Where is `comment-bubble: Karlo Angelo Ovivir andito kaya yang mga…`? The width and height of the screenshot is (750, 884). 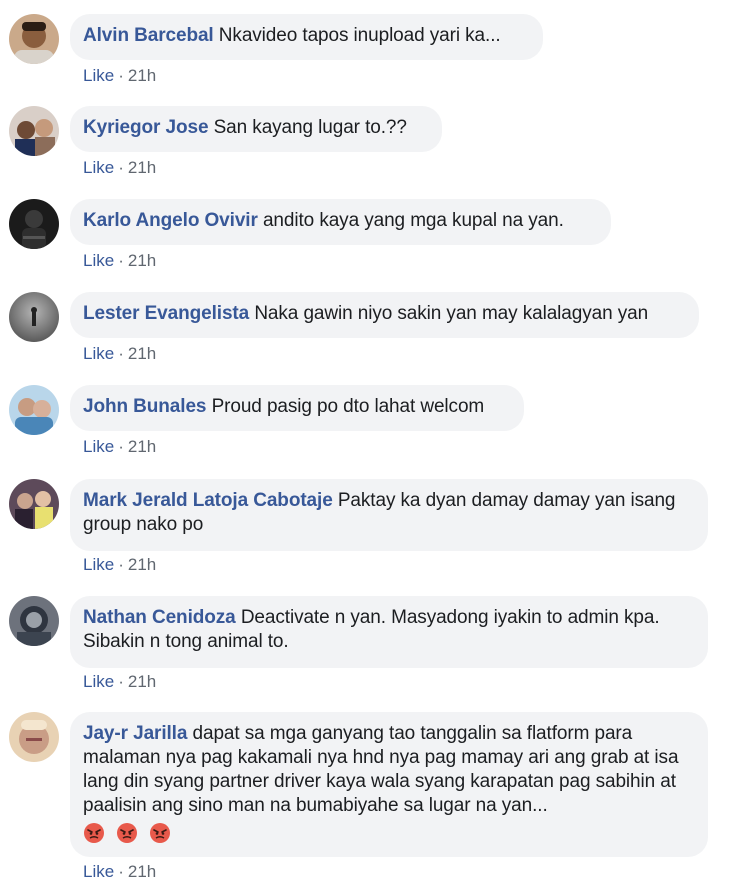
comment-bubble: Karlo Angelo Ovivir andito kaya yang mga… is located at coordinates (340, 222).